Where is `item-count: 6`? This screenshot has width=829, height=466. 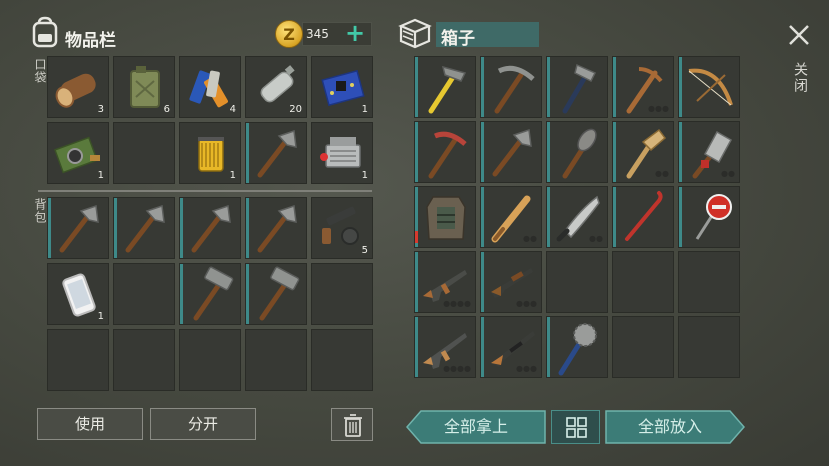
item-count: 6 is located at coordinates (166, 109).